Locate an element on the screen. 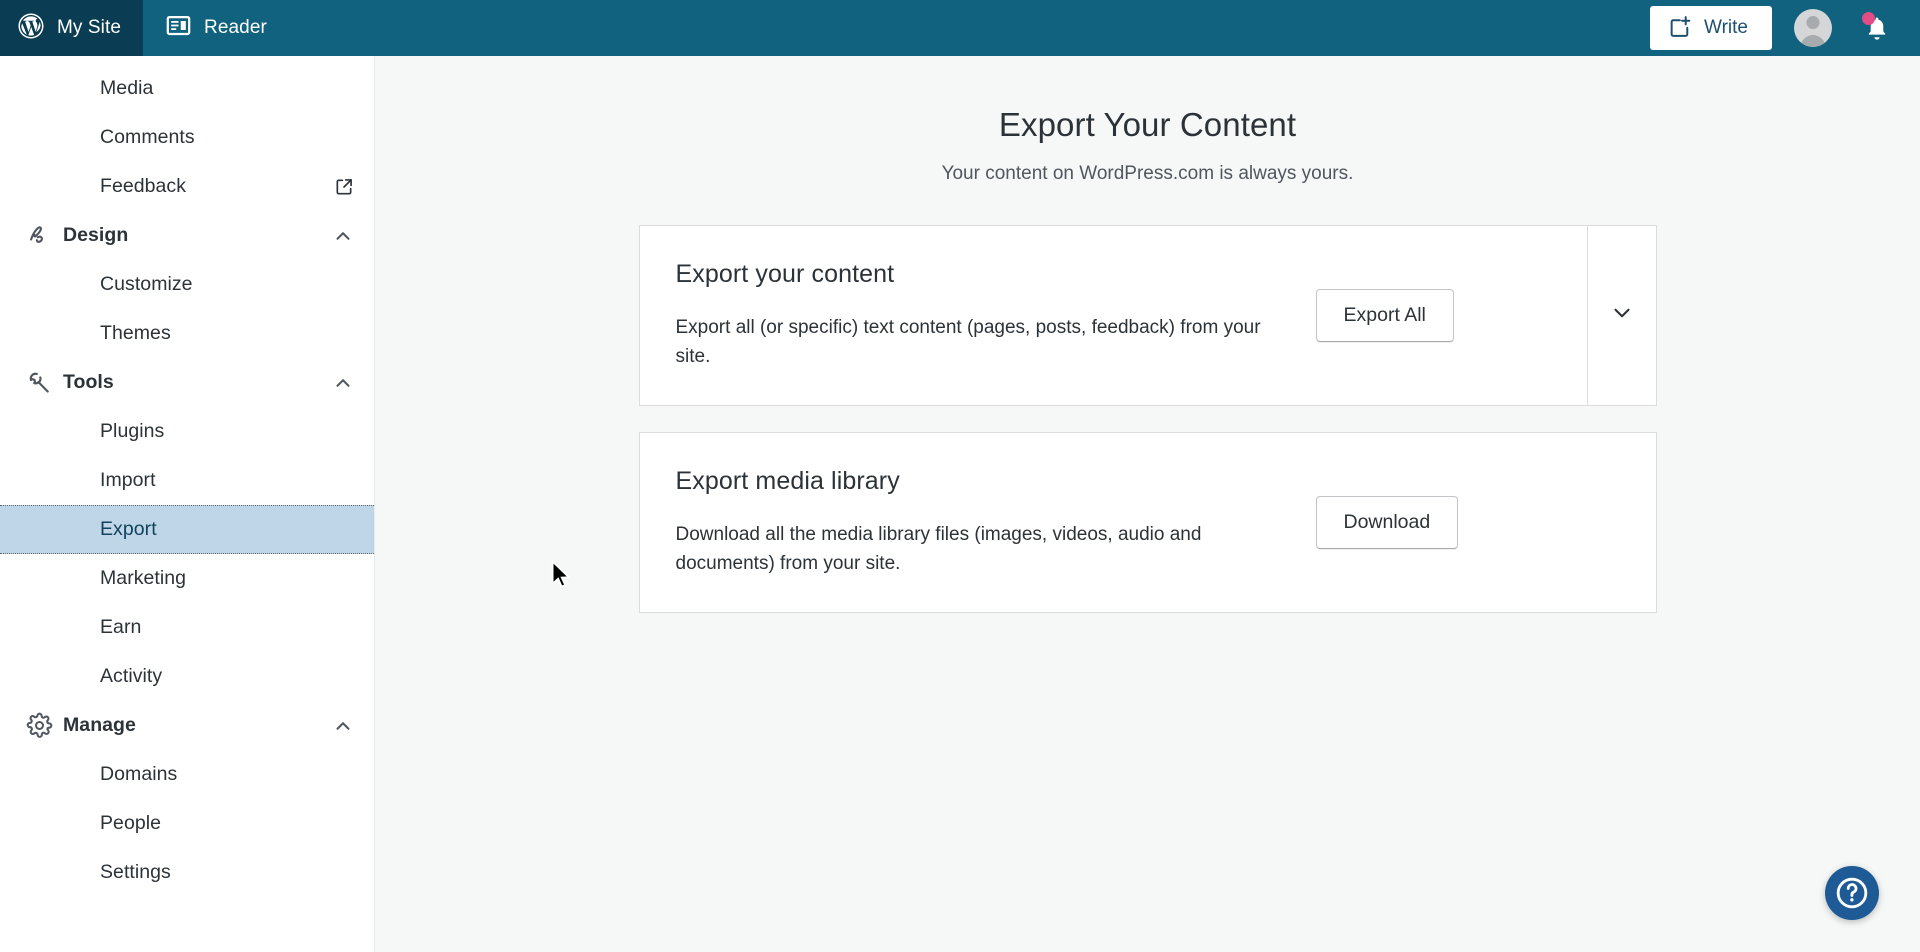 The width and height of the screenshot is (1920, 952). sidebar-item-label: Themes is located at coordinates (135, 333).